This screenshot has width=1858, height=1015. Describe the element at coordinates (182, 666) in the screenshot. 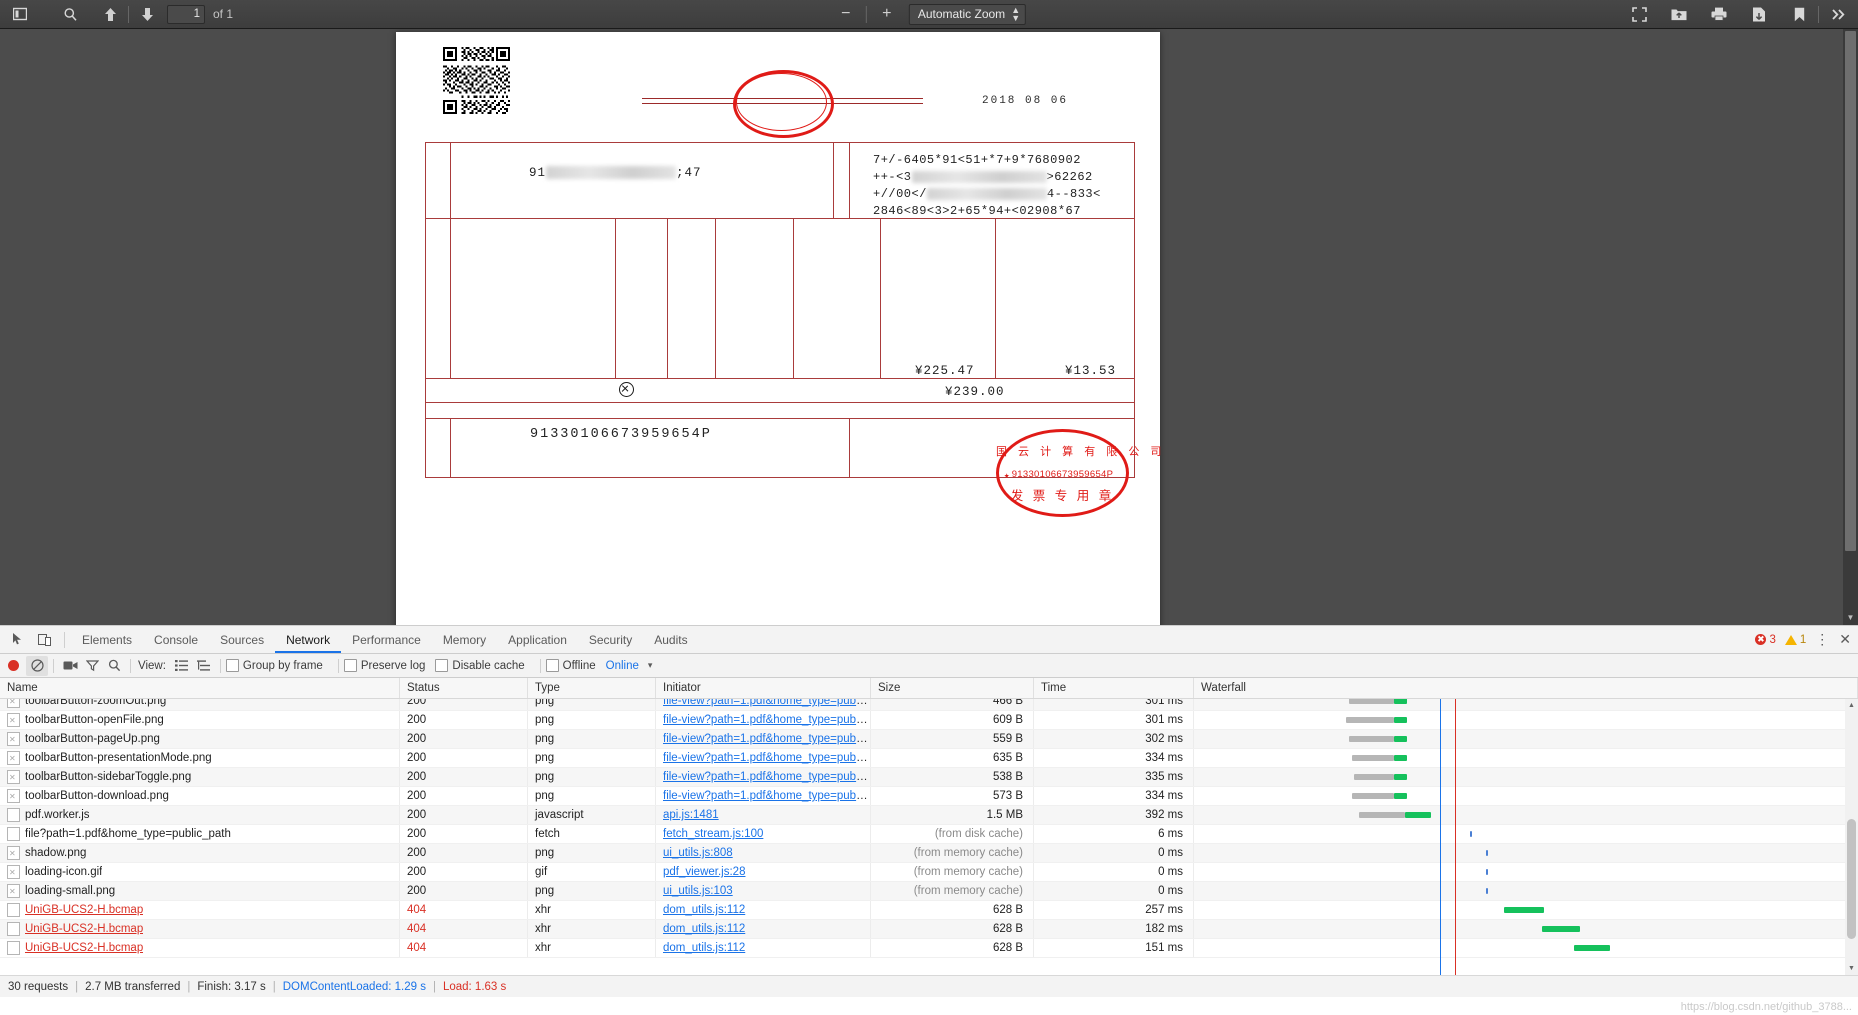

I see `list-view-icon` at that location.